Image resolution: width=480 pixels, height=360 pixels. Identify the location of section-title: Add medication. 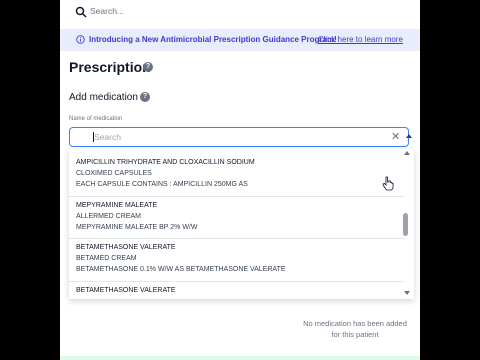
(103, 97).